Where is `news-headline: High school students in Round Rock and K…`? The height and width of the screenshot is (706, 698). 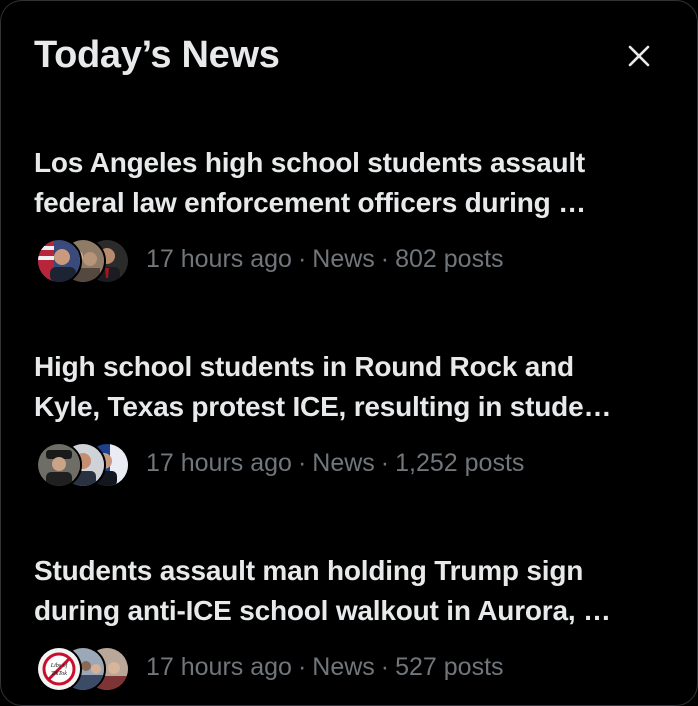
news-headline: High school students in Round Rock and K… is located at coordinates (345, 387).